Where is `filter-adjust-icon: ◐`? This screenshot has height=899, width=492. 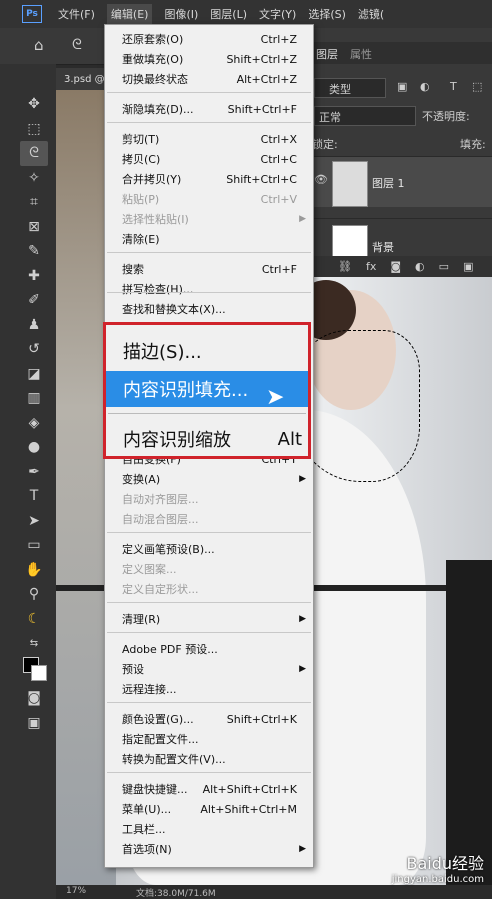 filter-adjust-icon: ◐ is located at coordinates (425, 86).